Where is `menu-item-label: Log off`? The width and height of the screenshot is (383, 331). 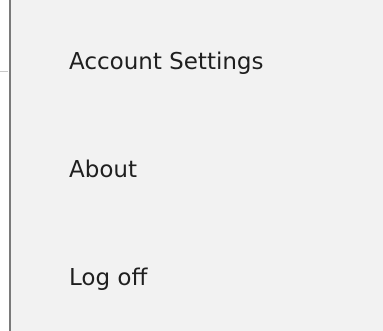
menu-item-label: Log off is located at coordinates (108, 278).